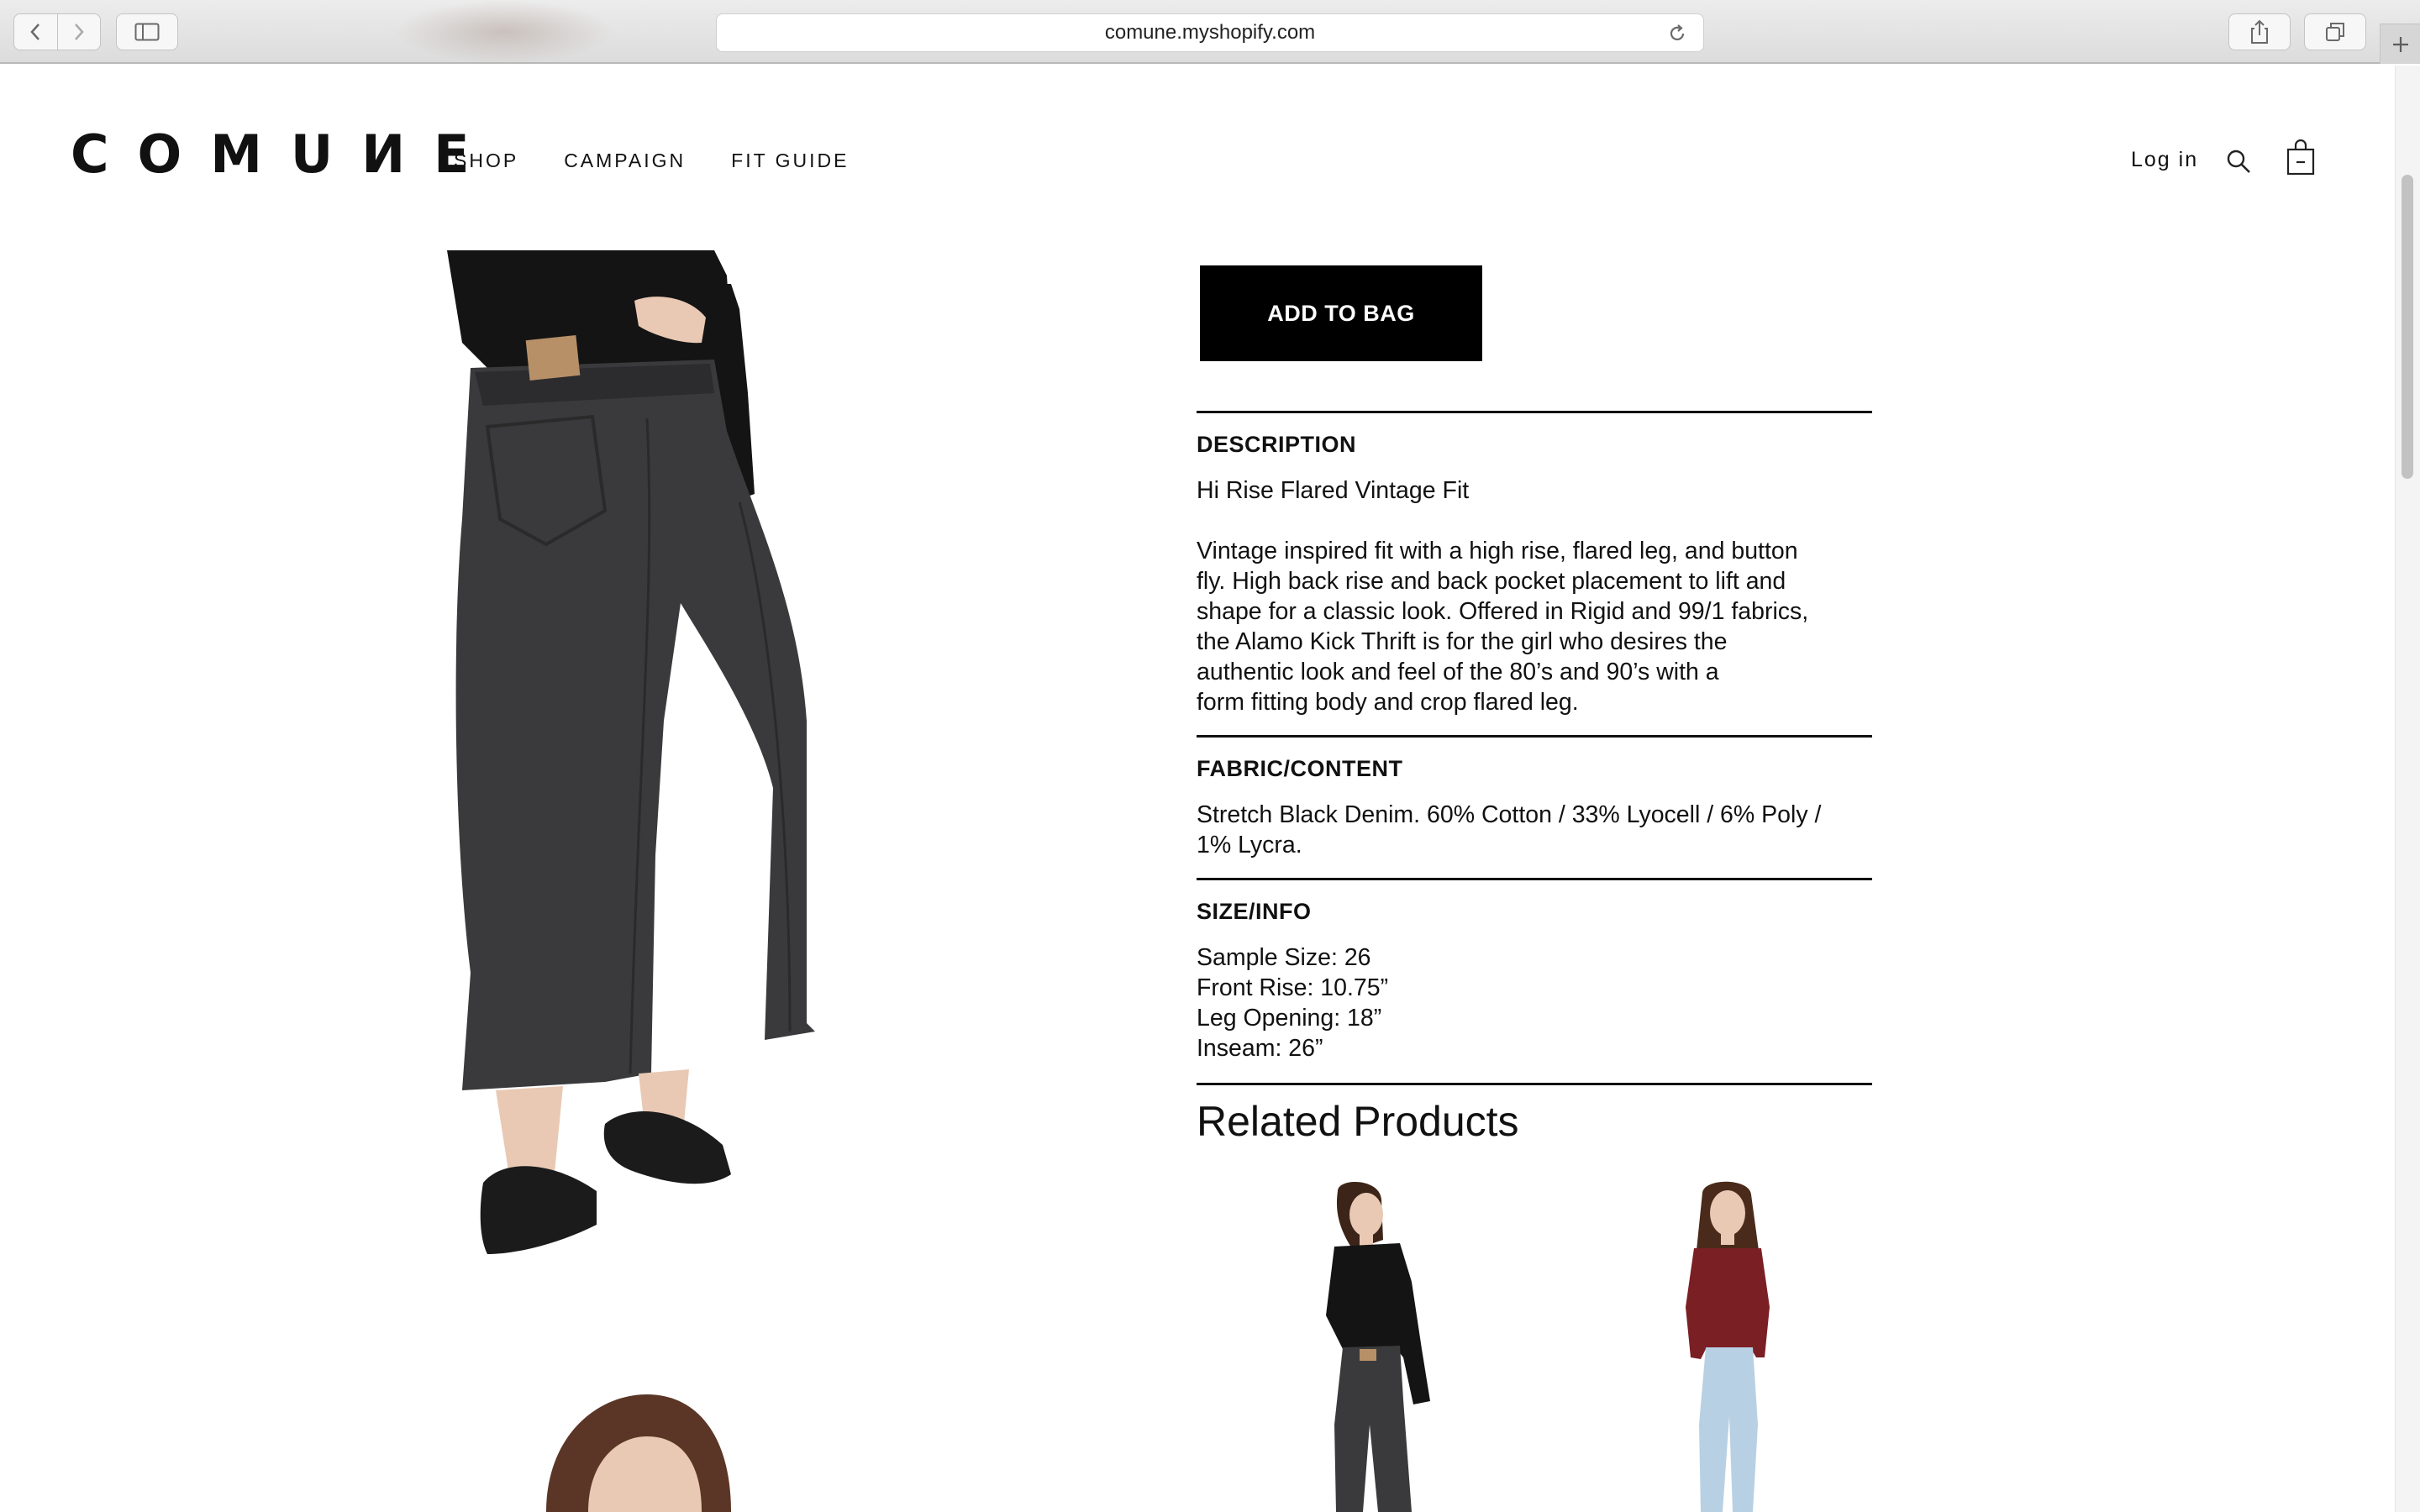  I want to click on chevron-right-icon, so click(79, 32).